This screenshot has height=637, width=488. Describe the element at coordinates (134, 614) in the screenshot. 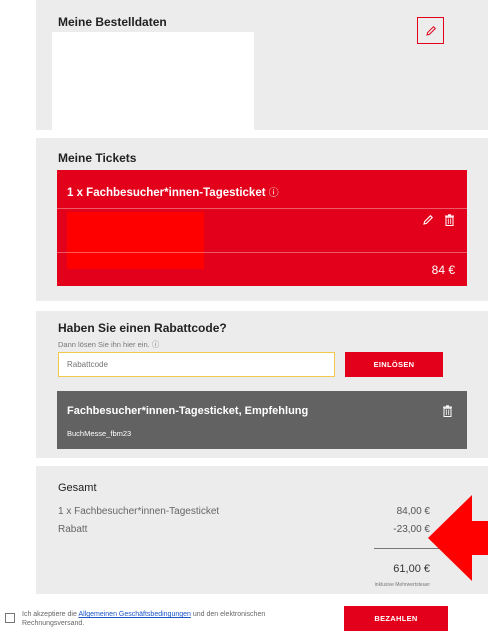

I see `terms-link: Allgemeinen Geschäftsbedingungen` at that location.